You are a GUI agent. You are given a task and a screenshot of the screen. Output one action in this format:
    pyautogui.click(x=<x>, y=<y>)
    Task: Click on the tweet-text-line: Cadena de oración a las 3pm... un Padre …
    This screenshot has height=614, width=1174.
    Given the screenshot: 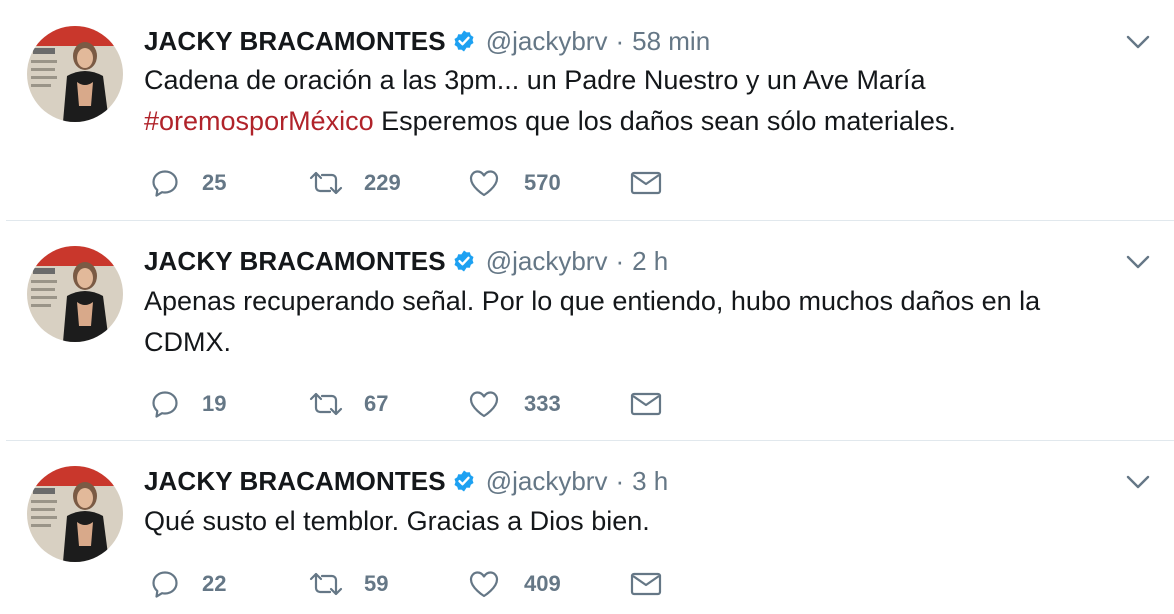 What is the action you would take?
    pyautogui.click(x=535, y=80)
    